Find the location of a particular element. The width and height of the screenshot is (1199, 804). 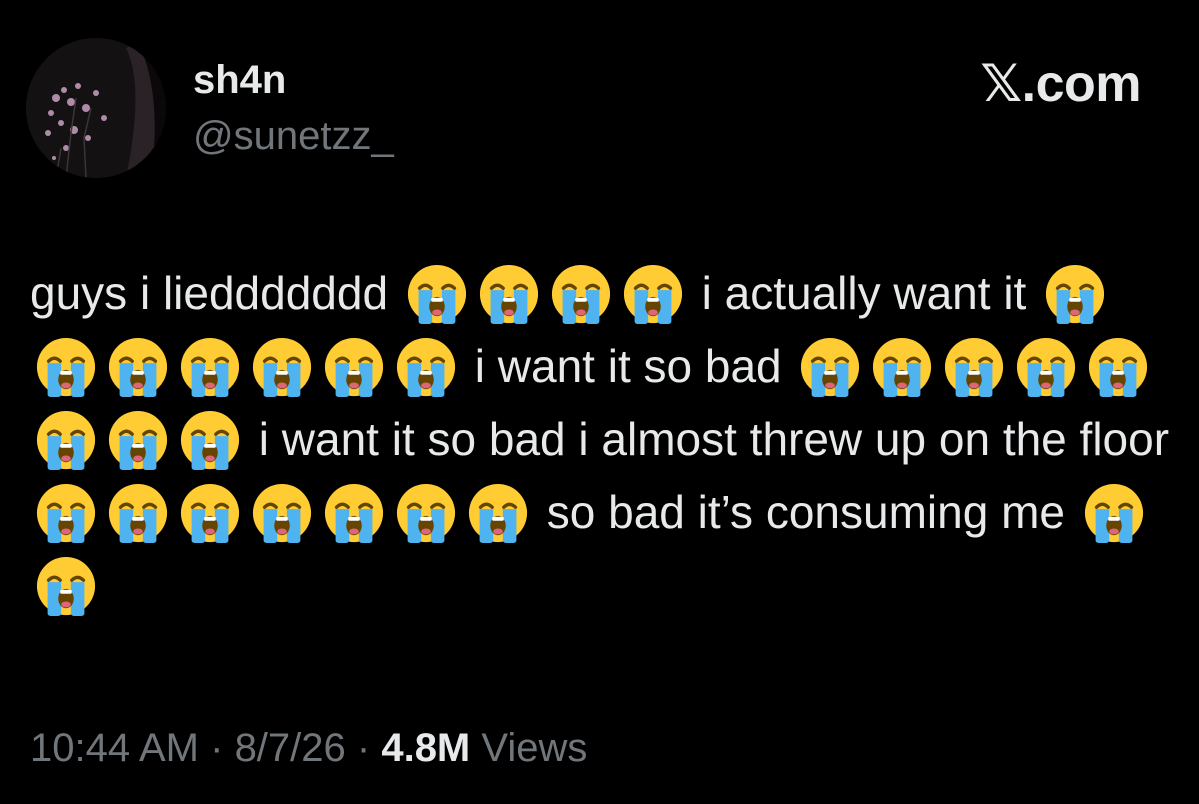

brand-domain: .com is located at coordinates (1081, 84).